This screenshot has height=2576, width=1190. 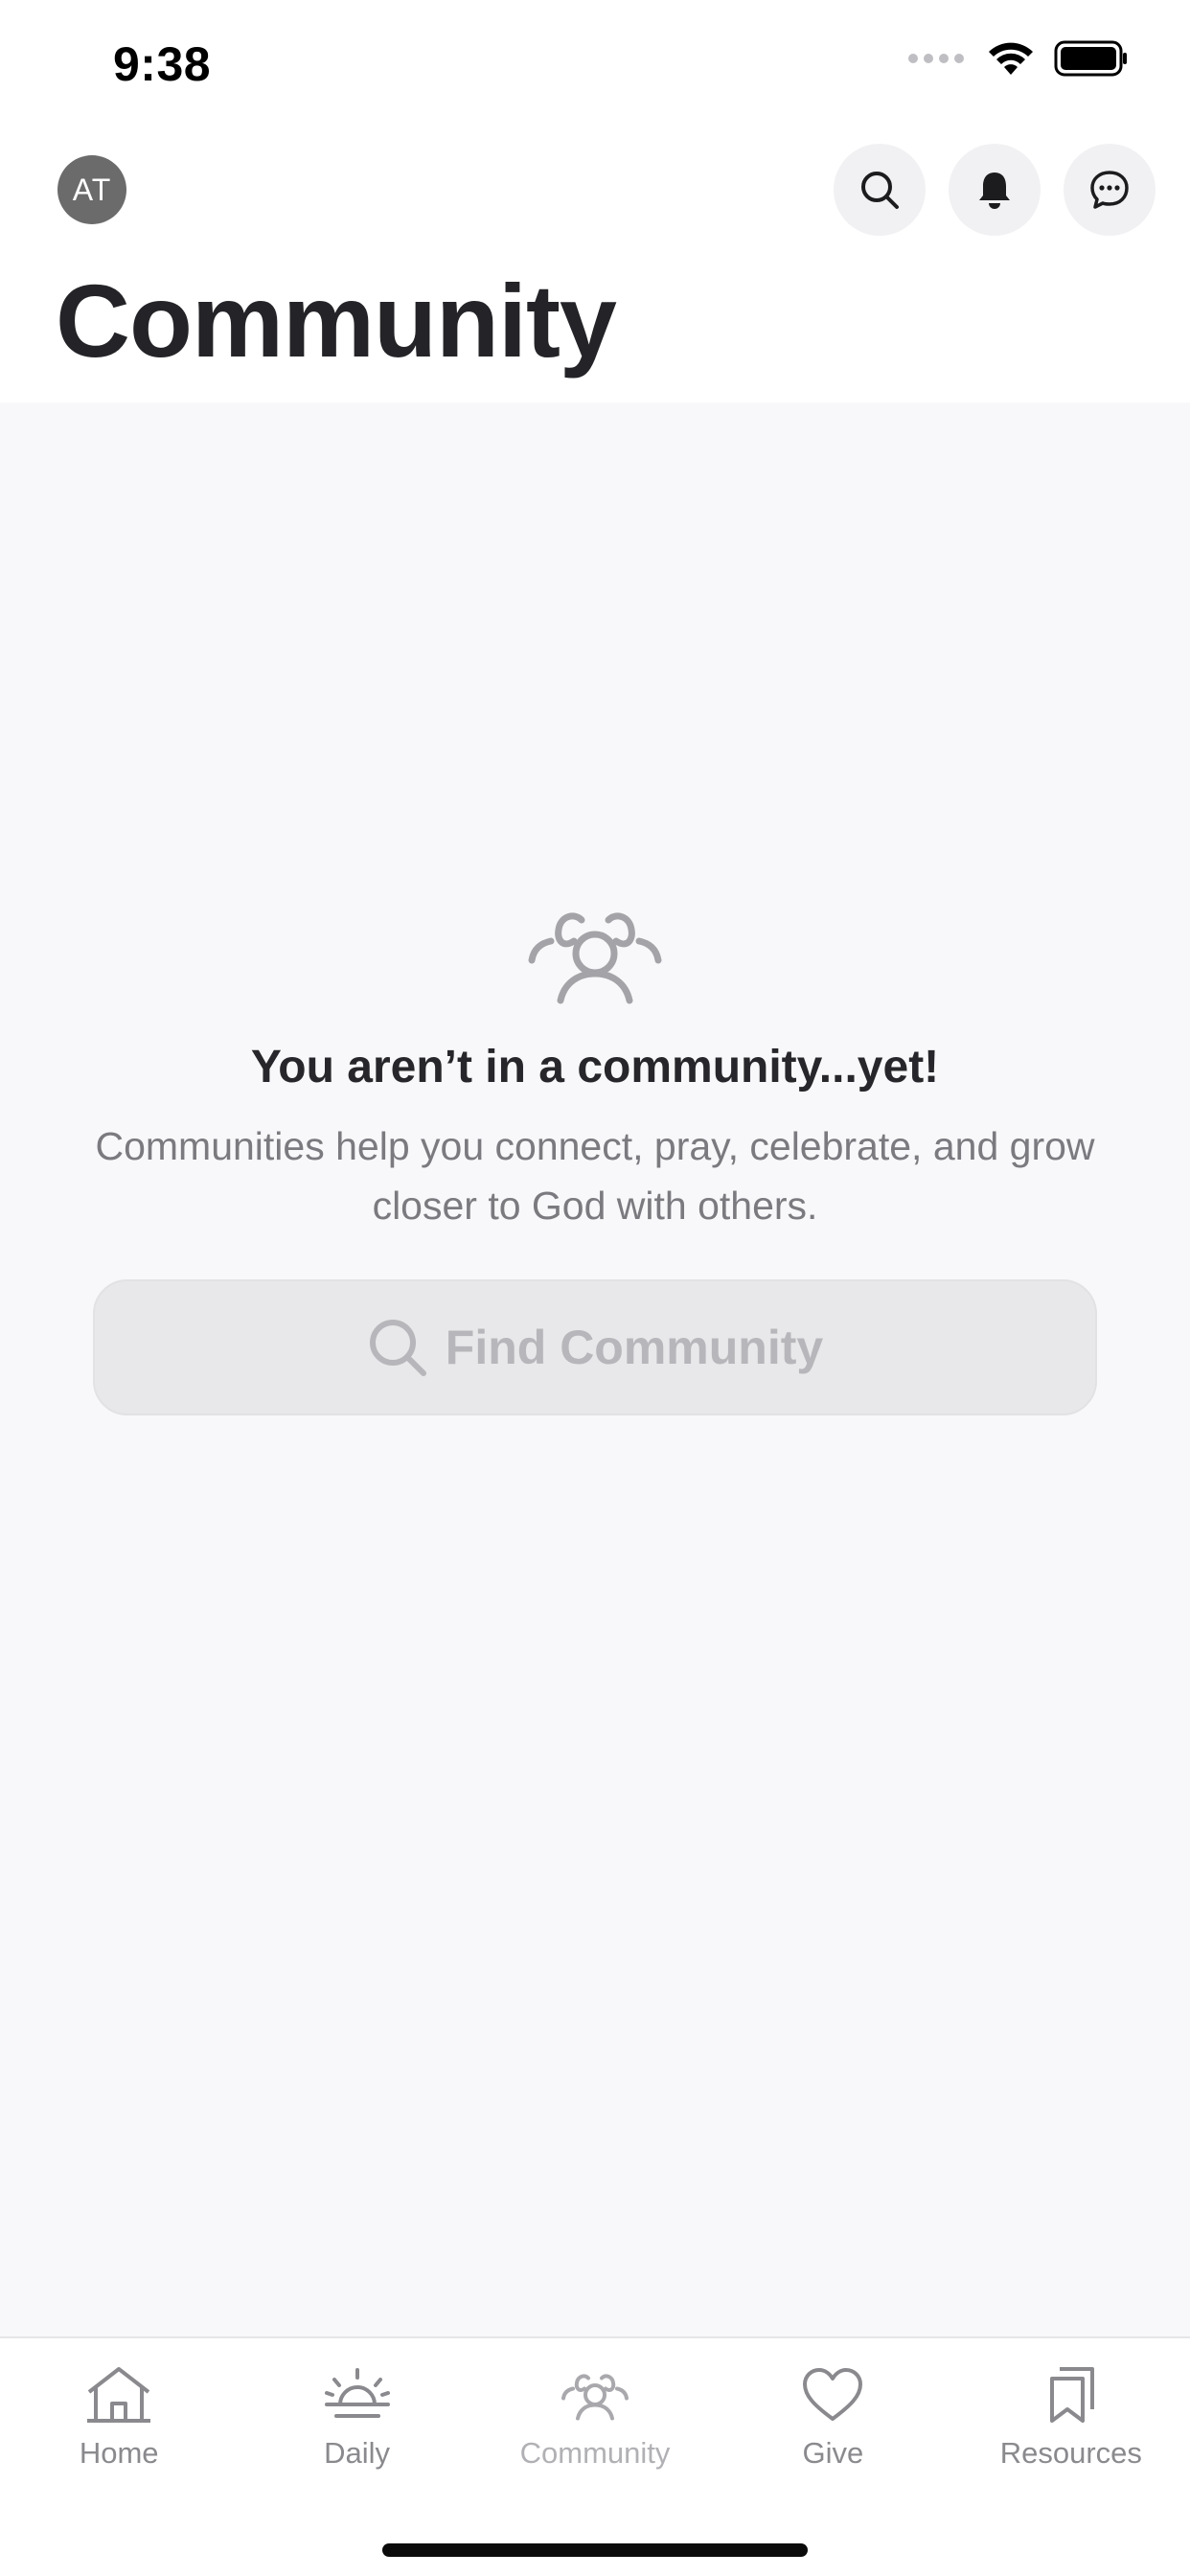 What do you see at coordinates (358, 2453) in the screenshot?
I see `tab-daily-label: Daily` at bounding box center [358, 2453].